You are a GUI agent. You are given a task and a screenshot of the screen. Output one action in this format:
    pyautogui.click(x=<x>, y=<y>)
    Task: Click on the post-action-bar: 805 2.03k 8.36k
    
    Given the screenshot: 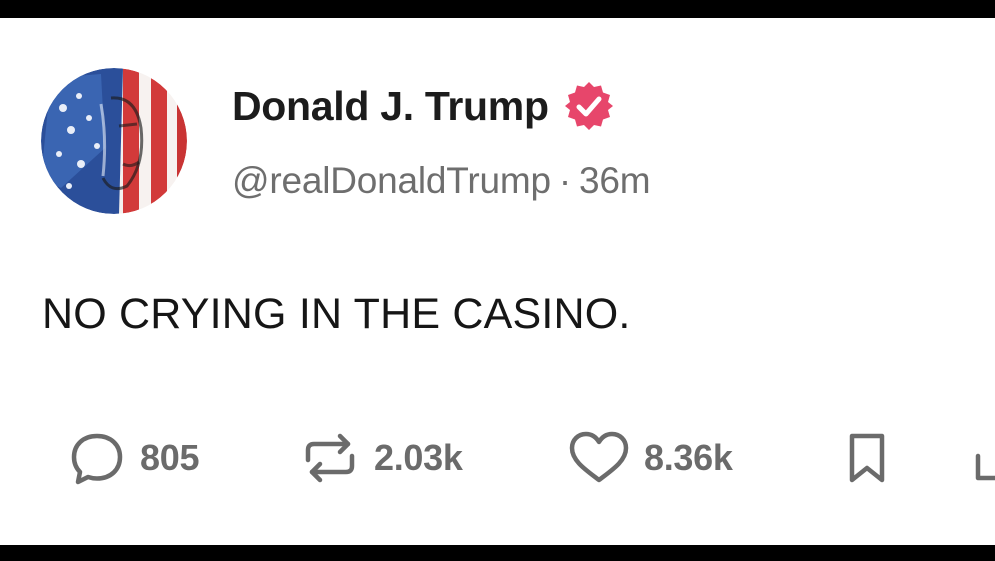 What is the action you would take?
    pyautogui.click(x=530, y=458)
    